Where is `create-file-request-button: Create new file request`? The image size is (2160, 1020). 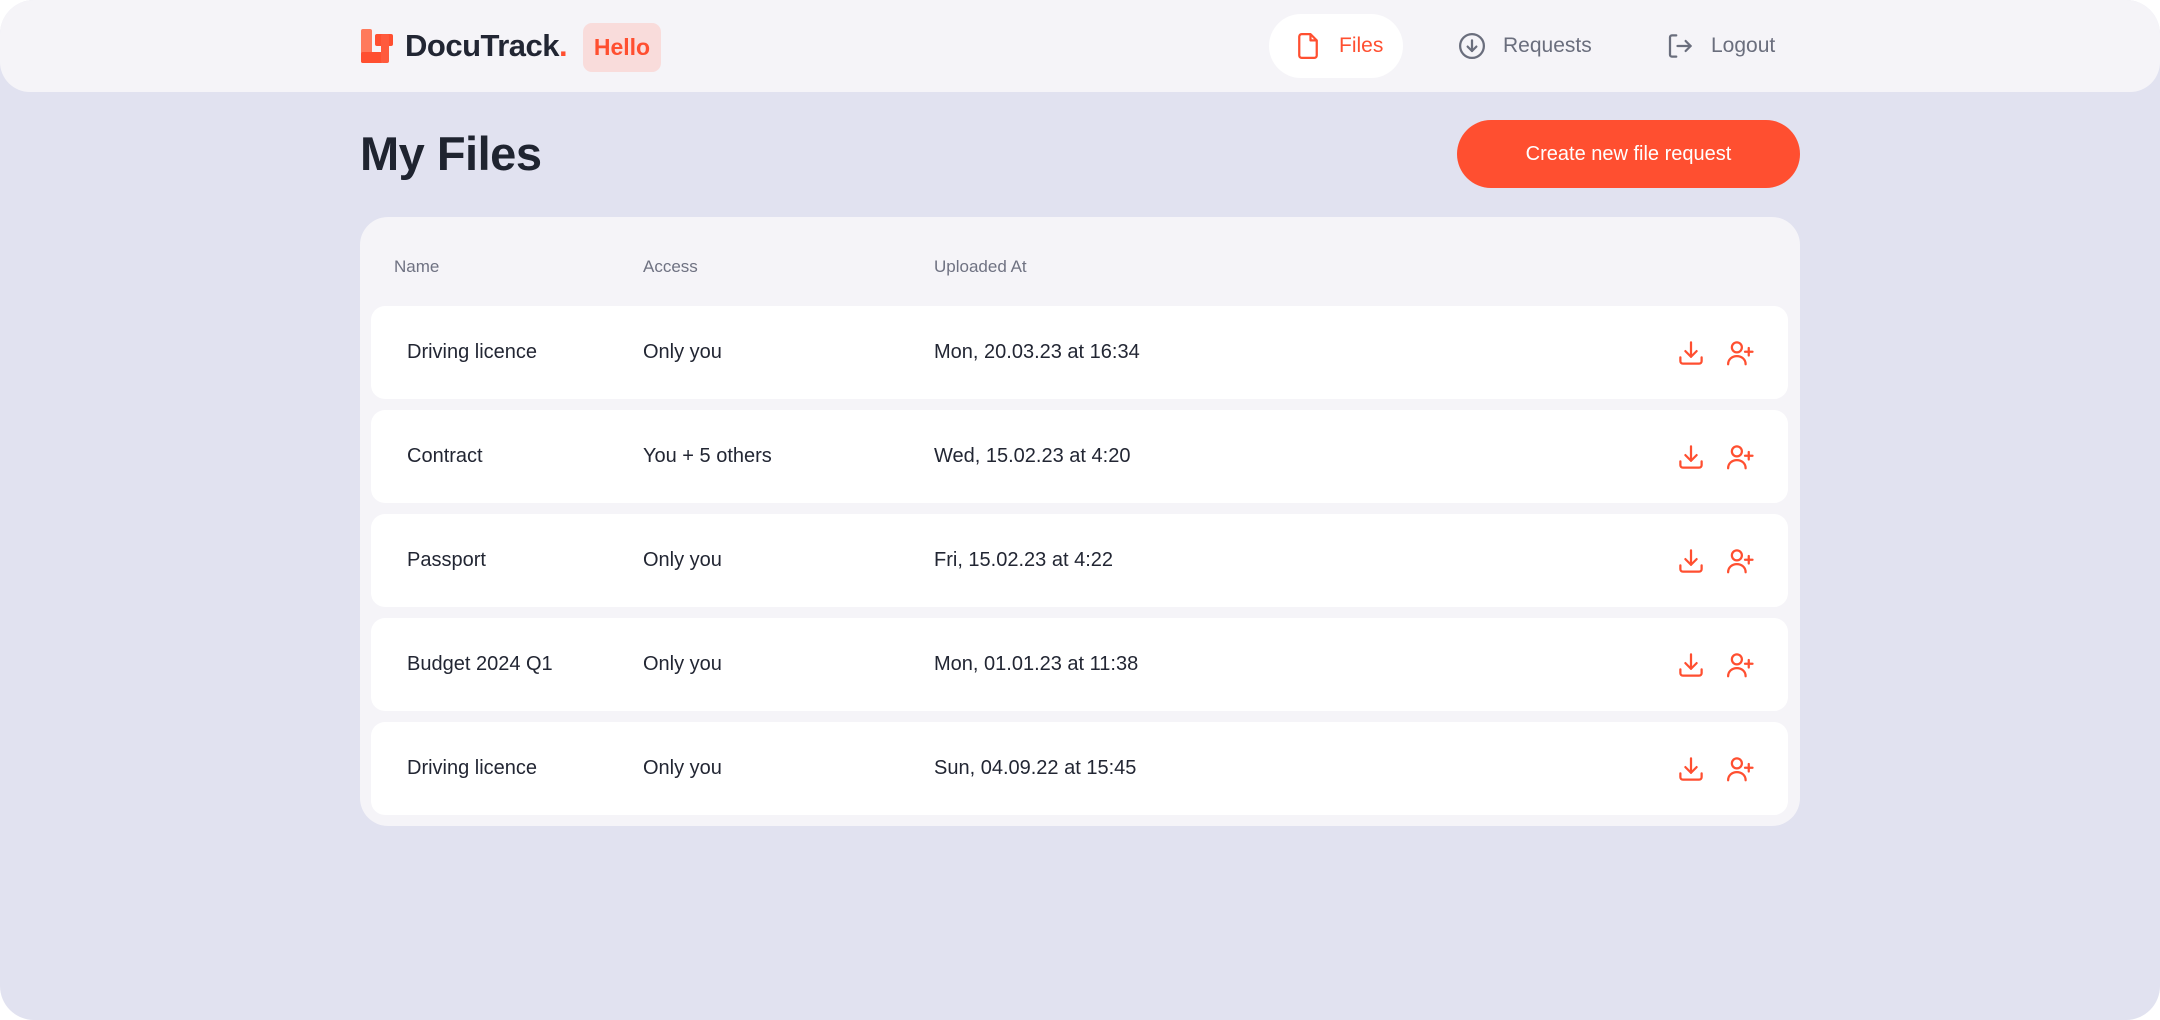 create-file-request-button: Create new file request is located at coordinates (1628, 154).